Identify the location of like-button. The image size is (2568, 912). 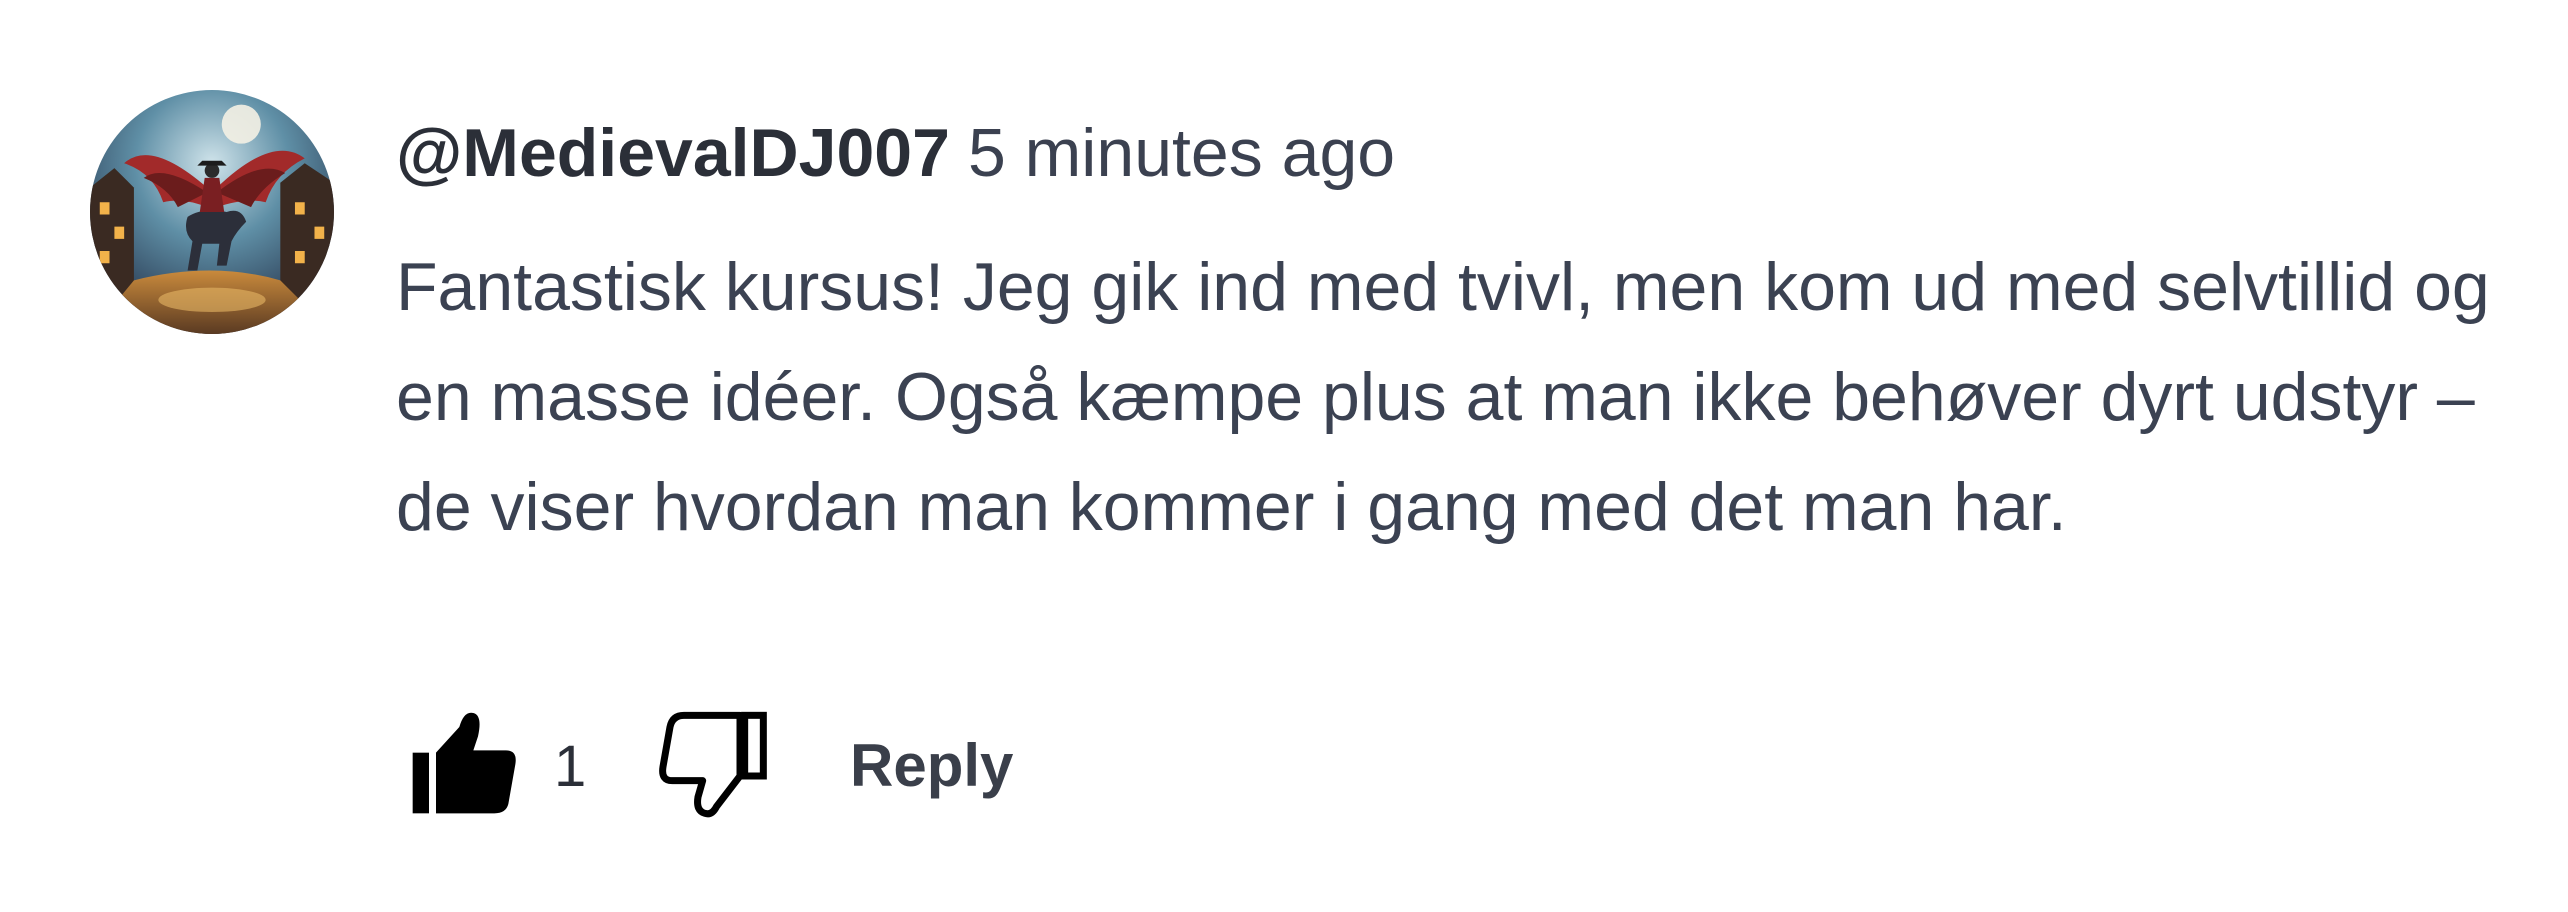
(464, 762).